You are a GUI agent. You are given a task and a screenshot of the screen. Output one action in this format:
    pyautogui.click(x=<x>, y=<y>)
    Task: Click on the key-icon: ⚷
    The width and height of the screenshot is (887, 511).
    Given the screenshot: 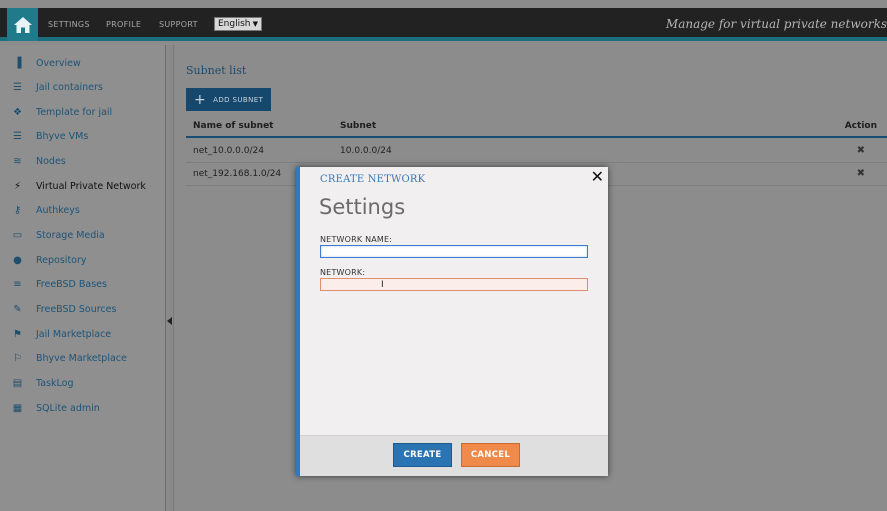 What is the action you would take?
    pyautogui.click(x=17, y=210)
    